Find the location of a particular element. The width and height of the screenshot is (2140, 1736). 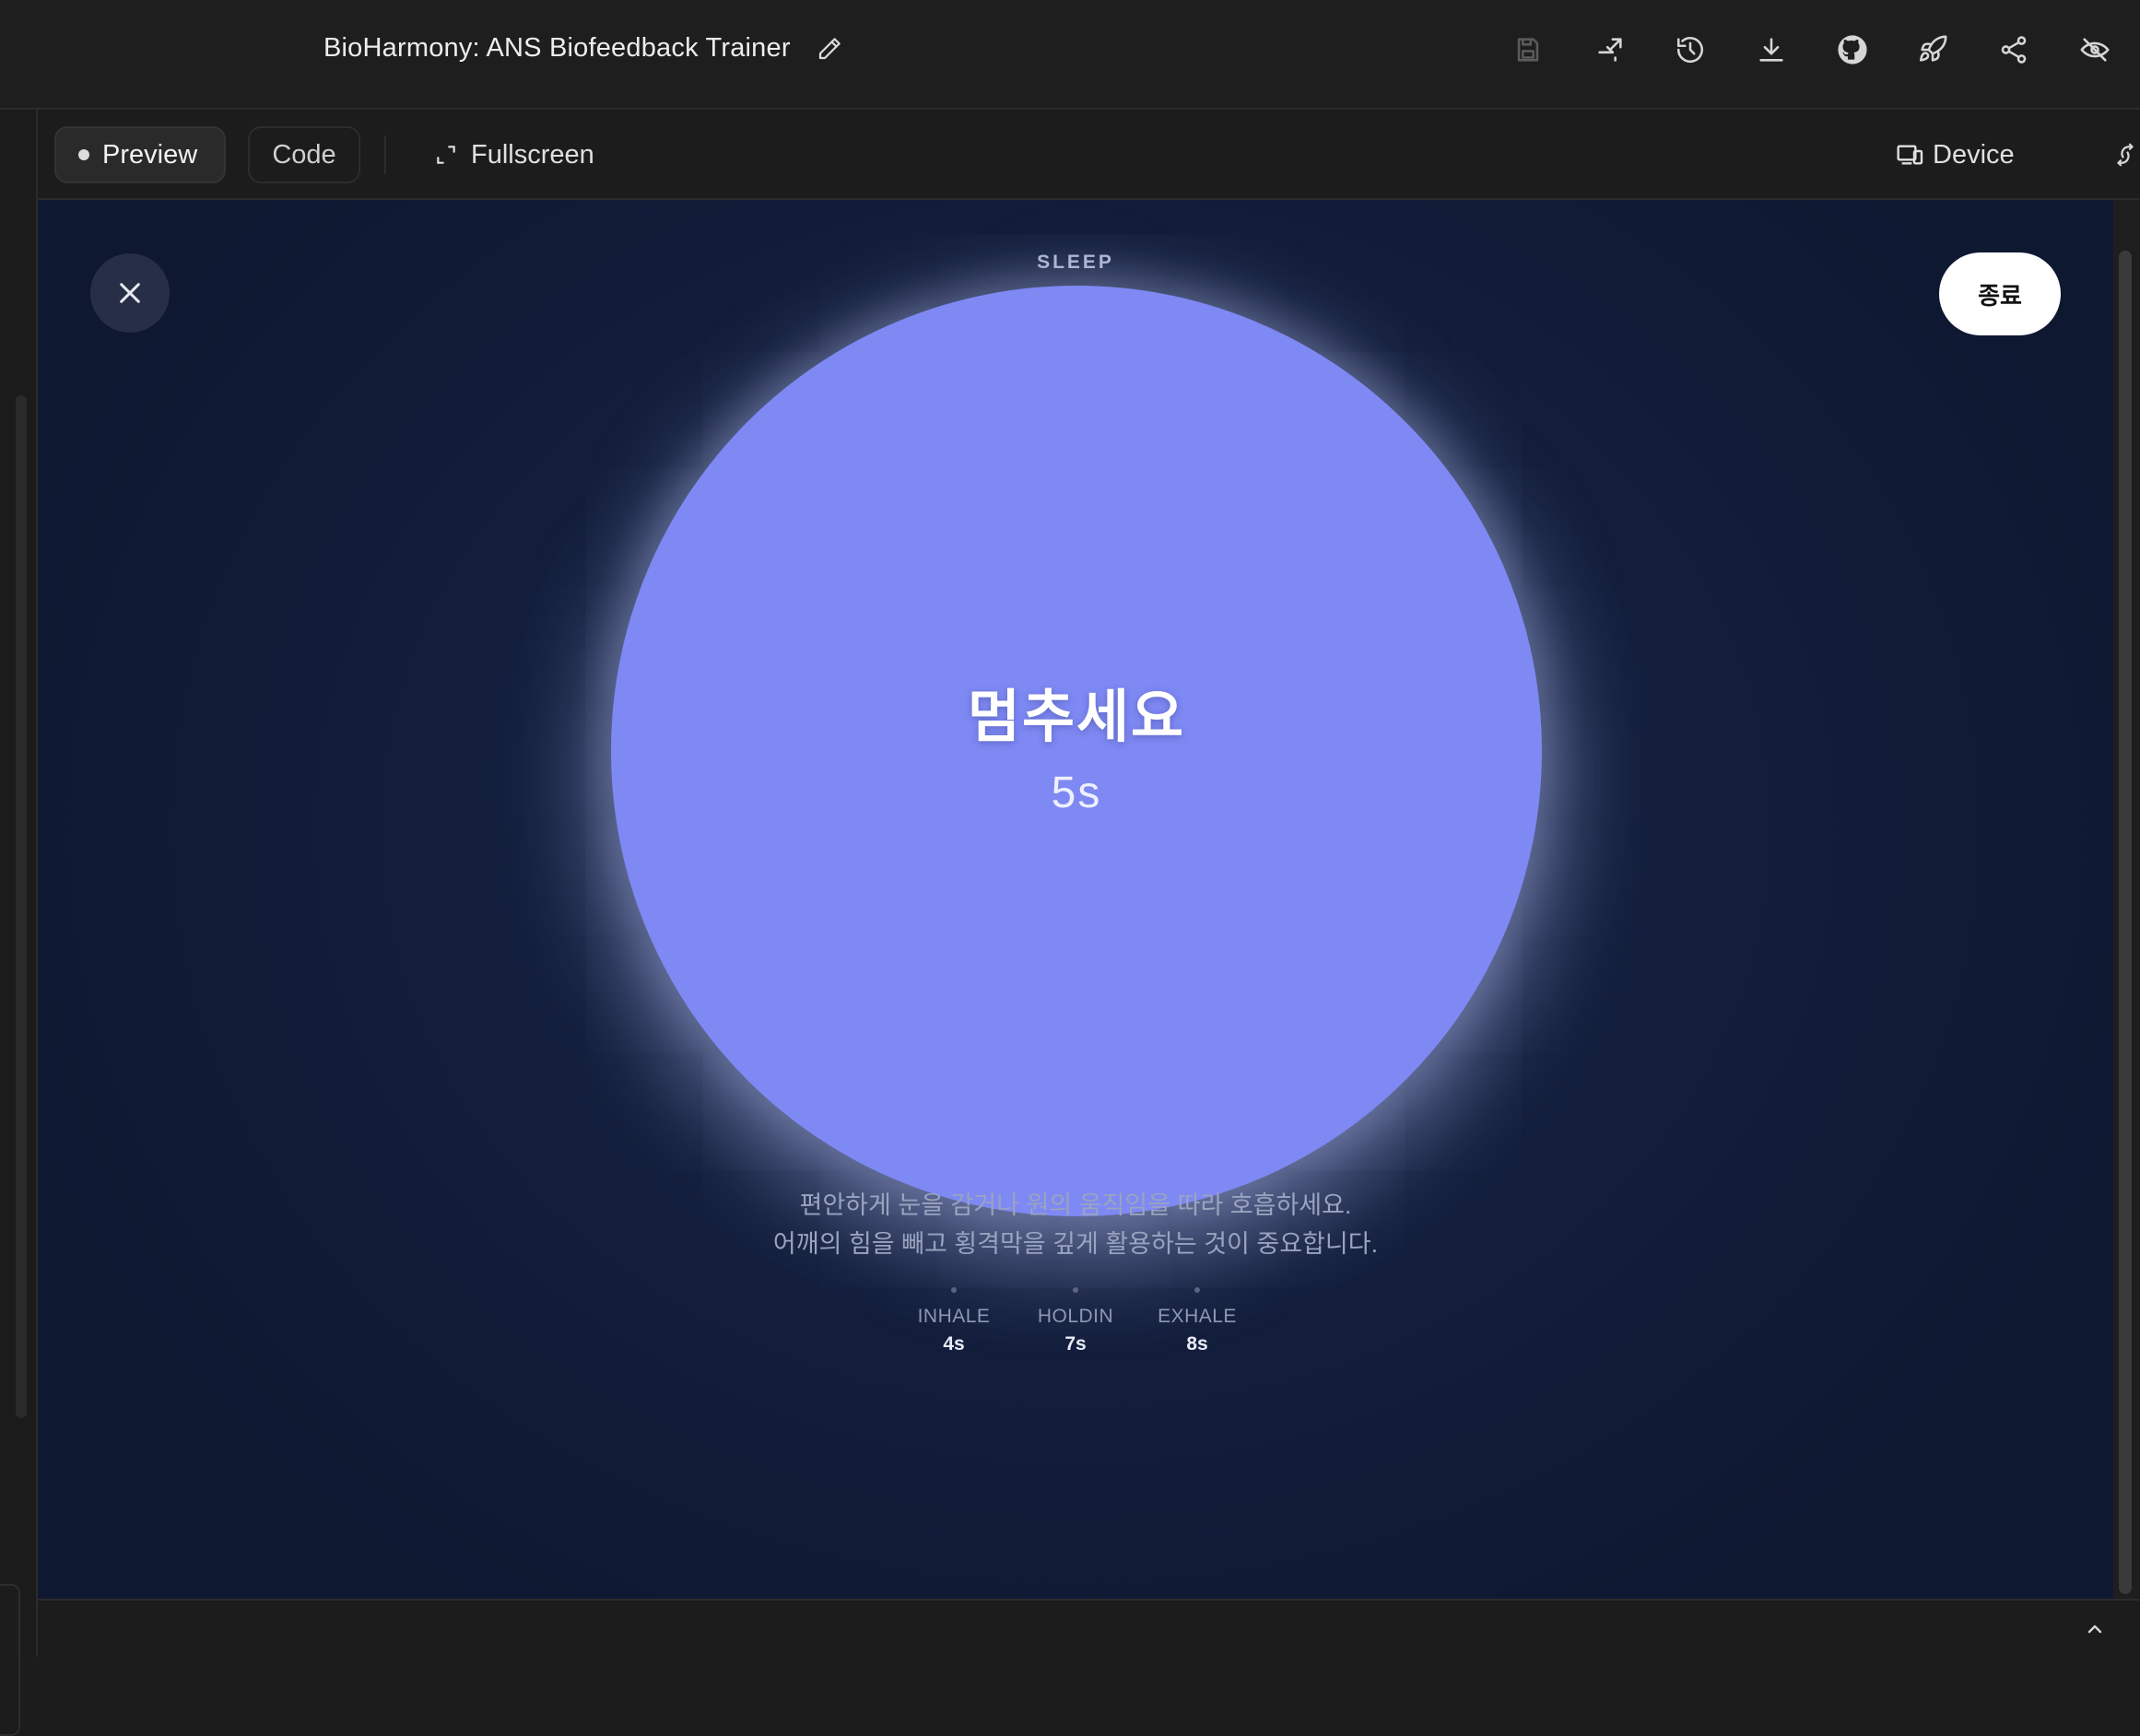

device-icon is located at coordinates (1910, 155).